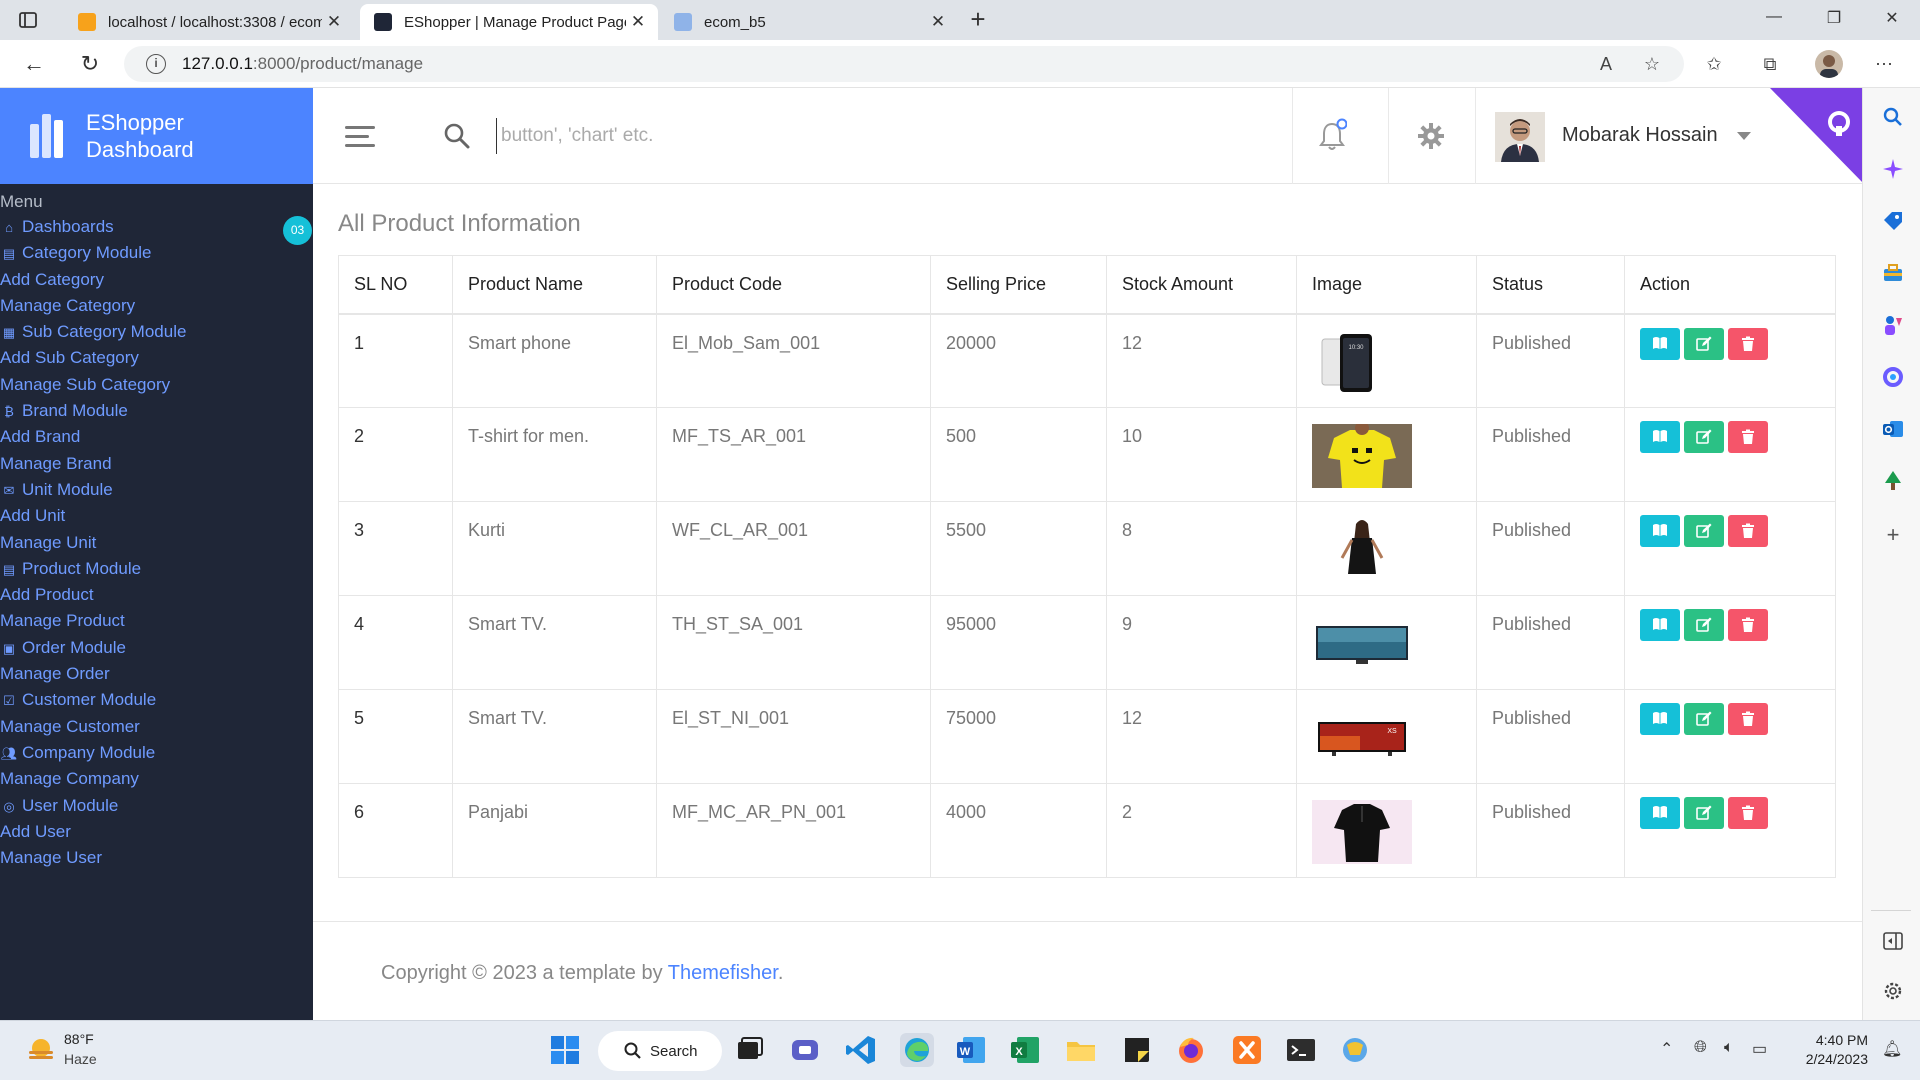 The width and height of the screenshot is (1920, 1080). What do you see at coordinates (156, 229) in the screenshot?
I see `sidebar-item-dashboards: ⌂ Dashboards 03` at bounding box center [156, 229].